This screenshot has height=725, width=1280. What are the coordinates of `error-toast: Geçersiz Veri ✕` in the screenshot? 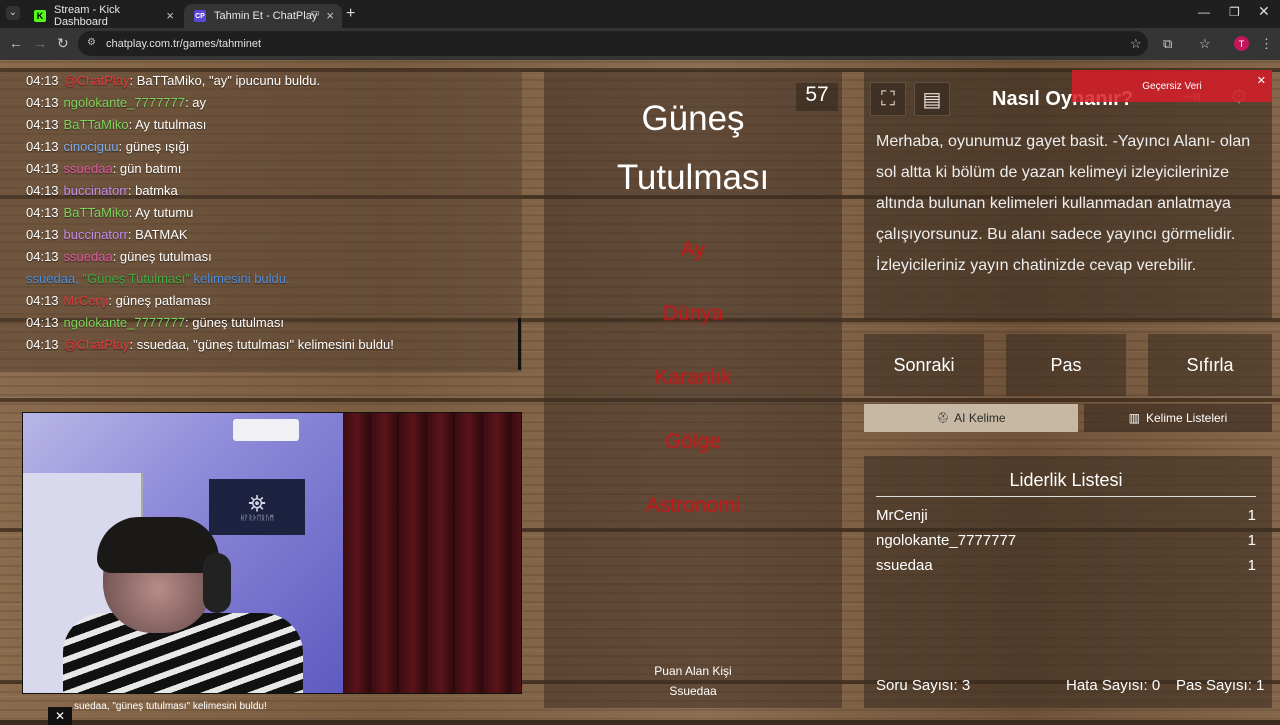 It's located at (1172, 86).